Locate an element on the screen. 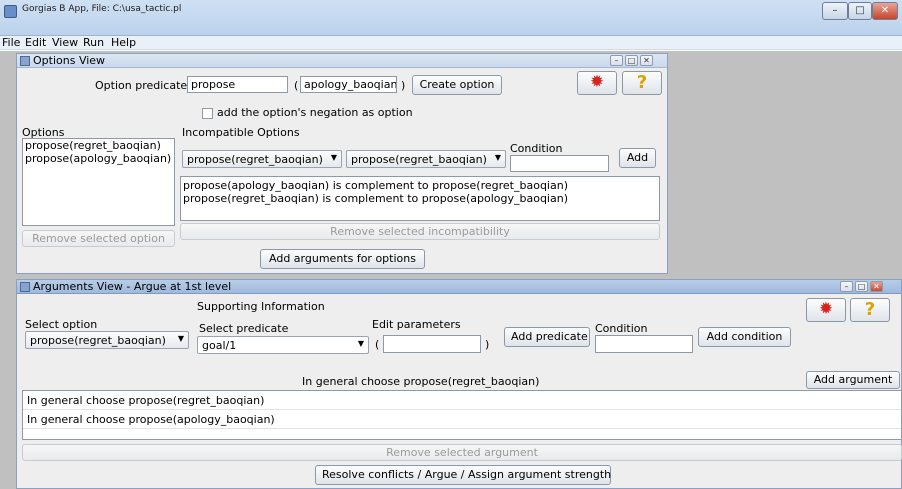 The height and width of the screenshot is (489, 902). paren-close: ) is located at coordinates (403, 85).